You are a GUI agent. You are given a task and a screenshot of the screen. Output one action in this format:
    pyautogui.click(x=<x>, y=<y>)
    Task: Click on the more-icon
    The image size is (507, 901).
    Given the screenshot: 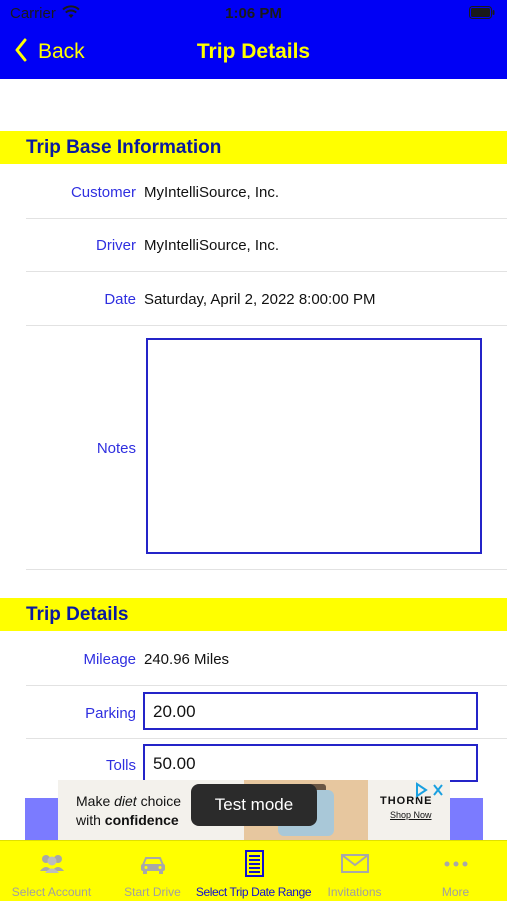 What is the action you would take?
    pyautogui.click(x=456, y=864)
    